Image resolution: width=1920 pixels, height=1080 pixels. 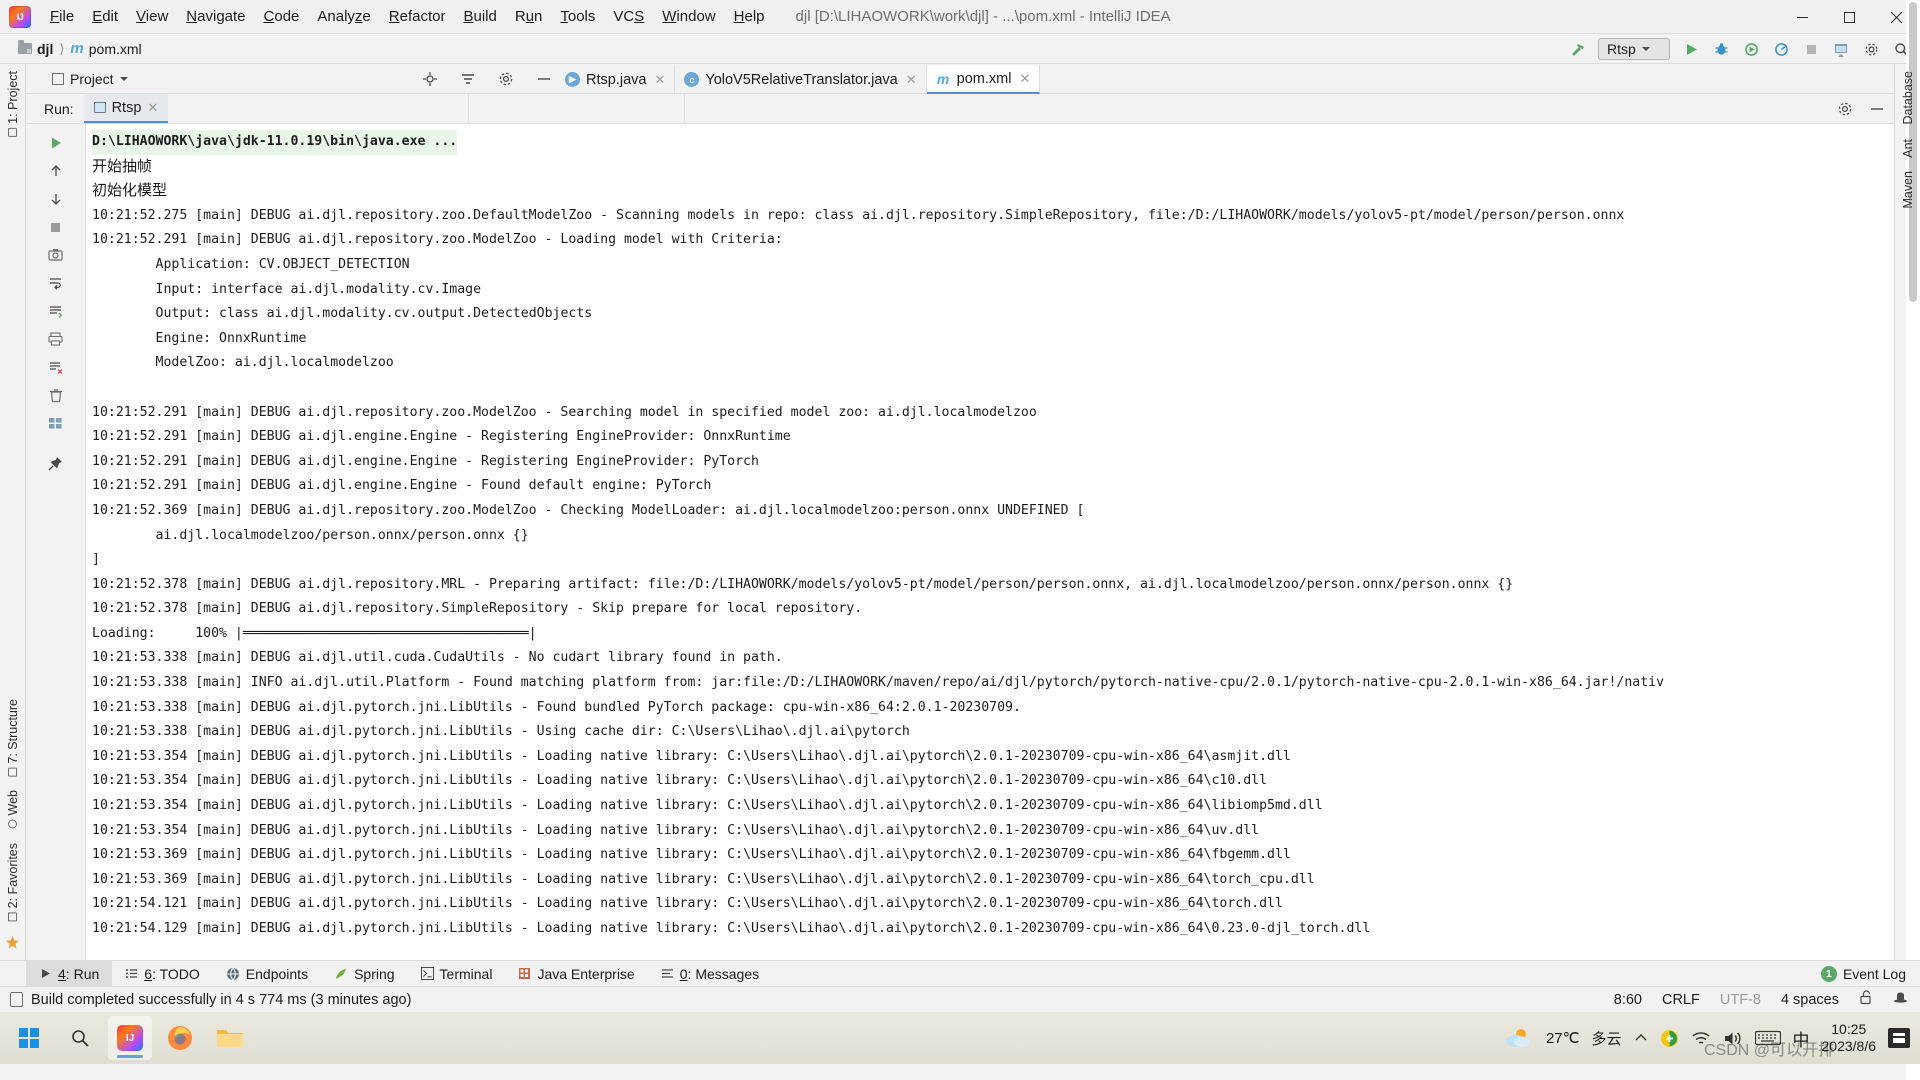 What do you see at coordinates (1810, 1000) in the screenshot?
I see `indent-setting: 4 spaces` at bounding box center [1810, 1000].